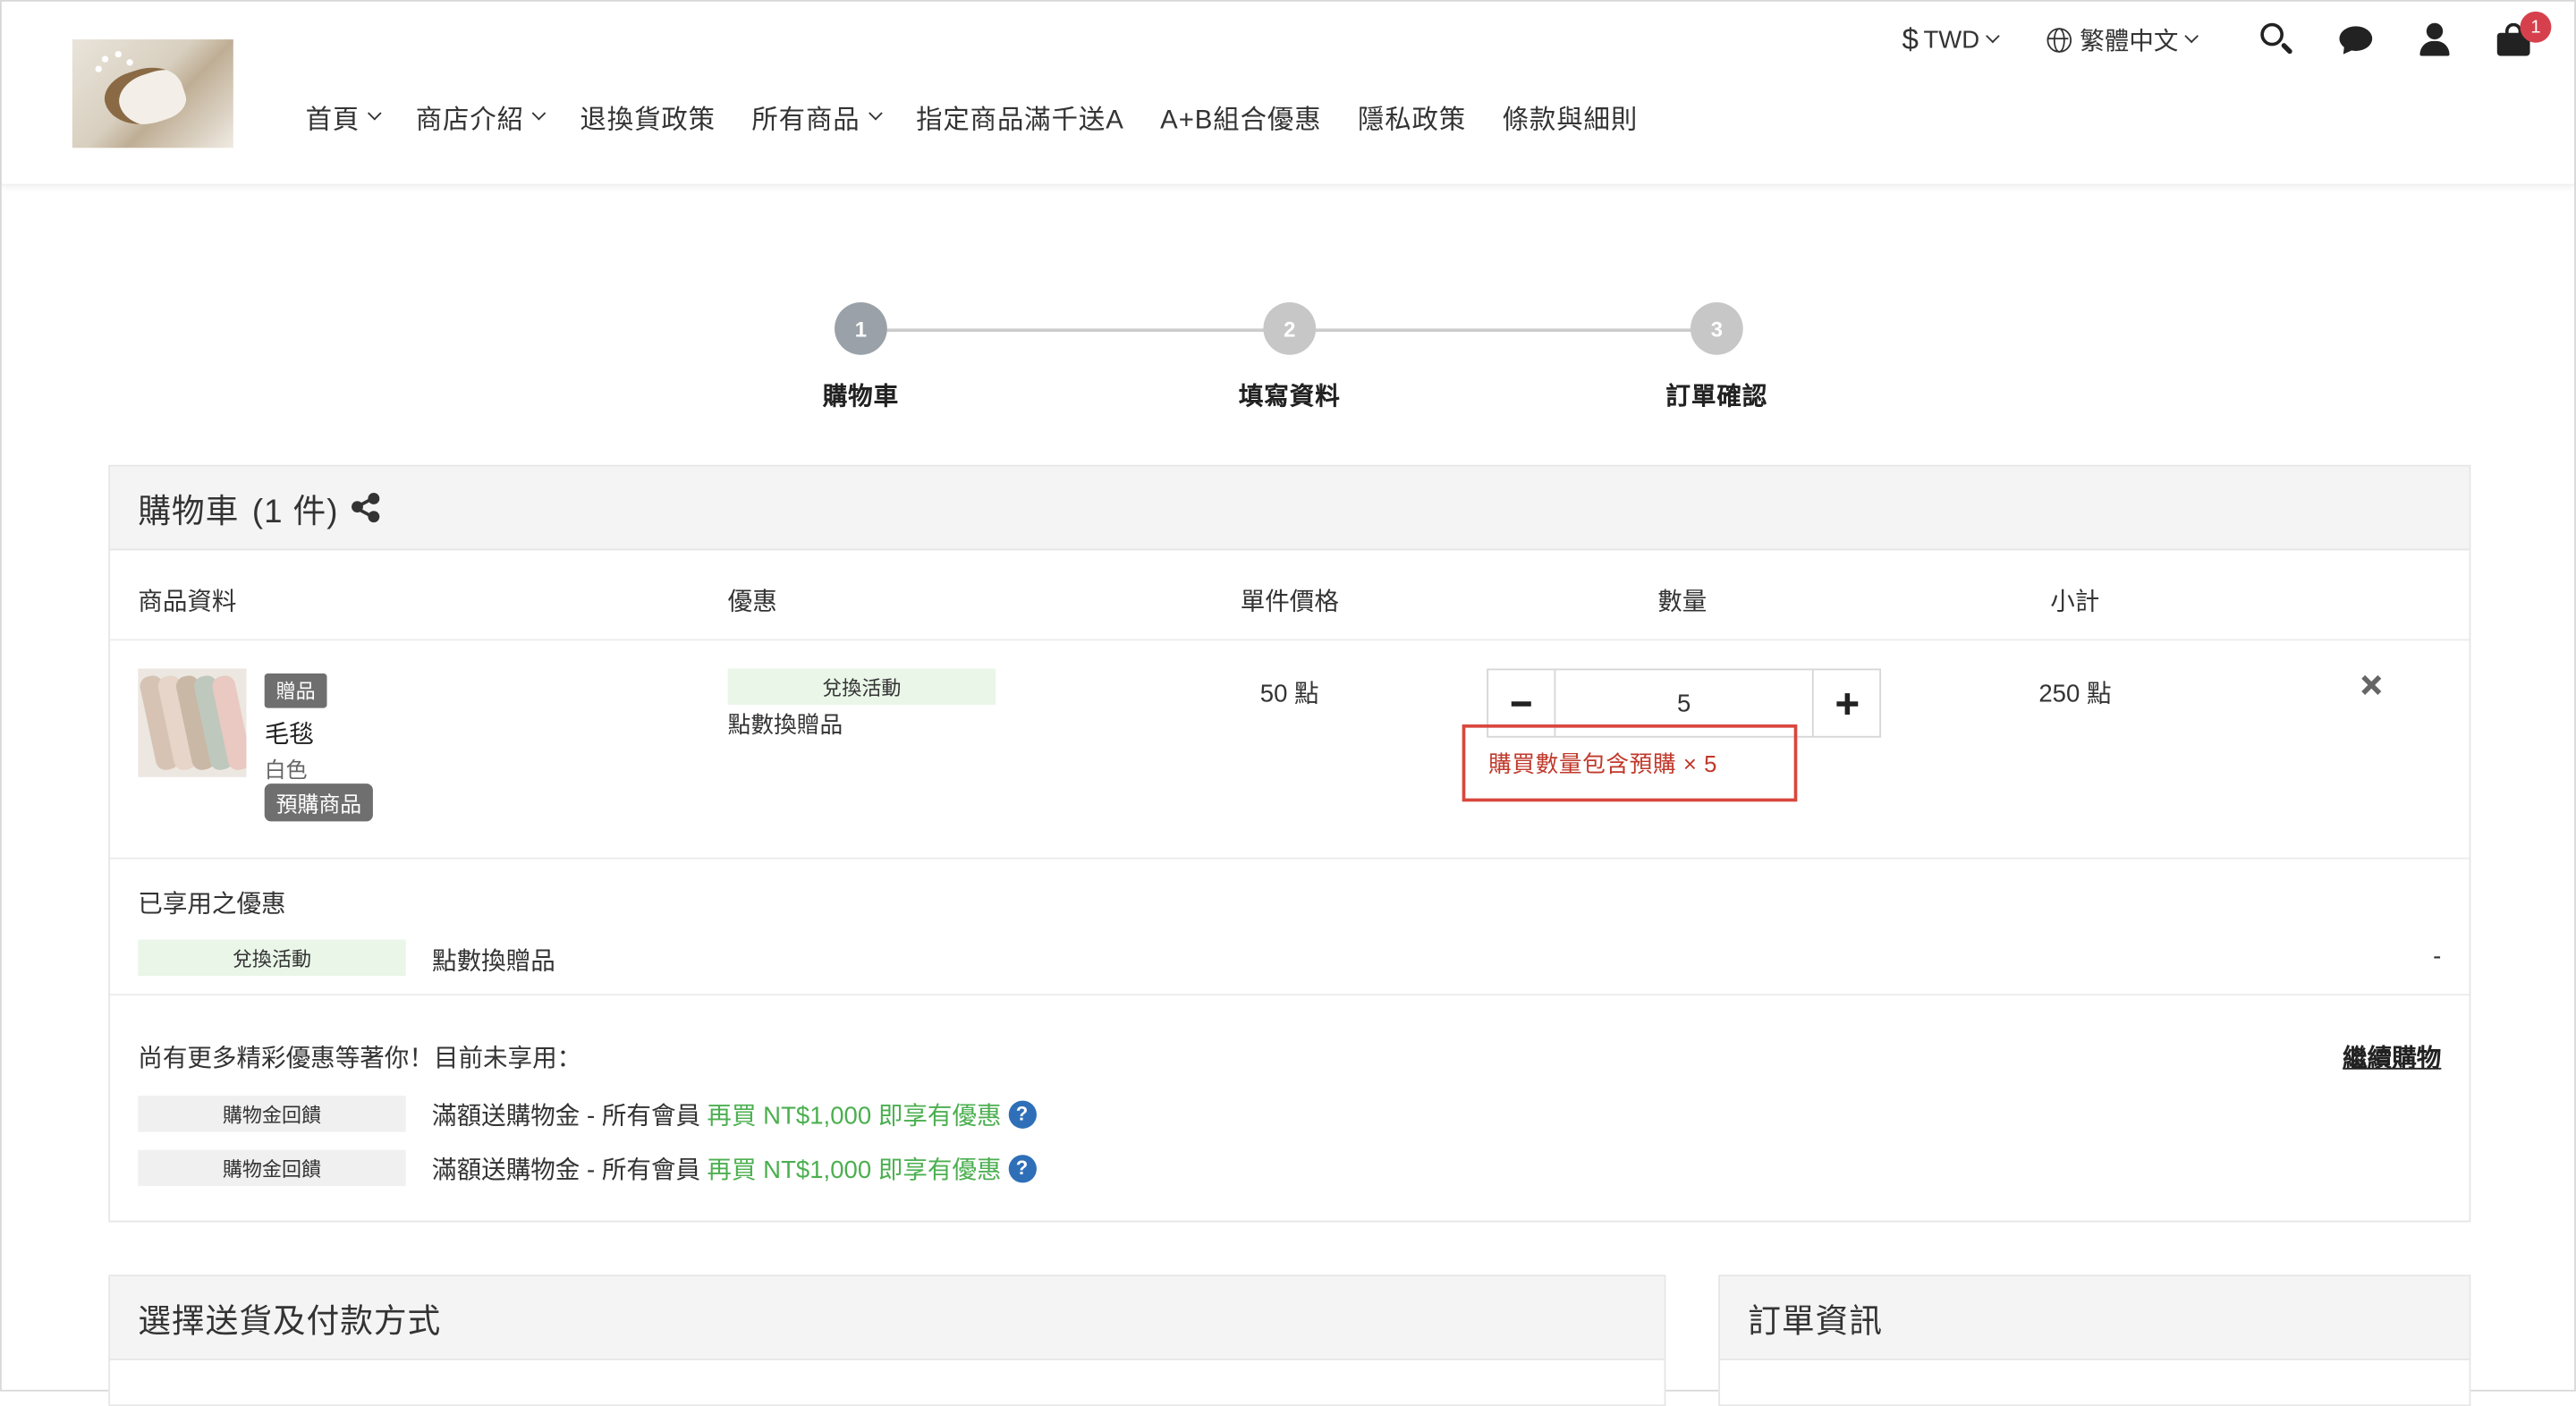 This screenshot has height=1406, width=2576. I want to click on currency-symbol: $, so click(1910, 38).